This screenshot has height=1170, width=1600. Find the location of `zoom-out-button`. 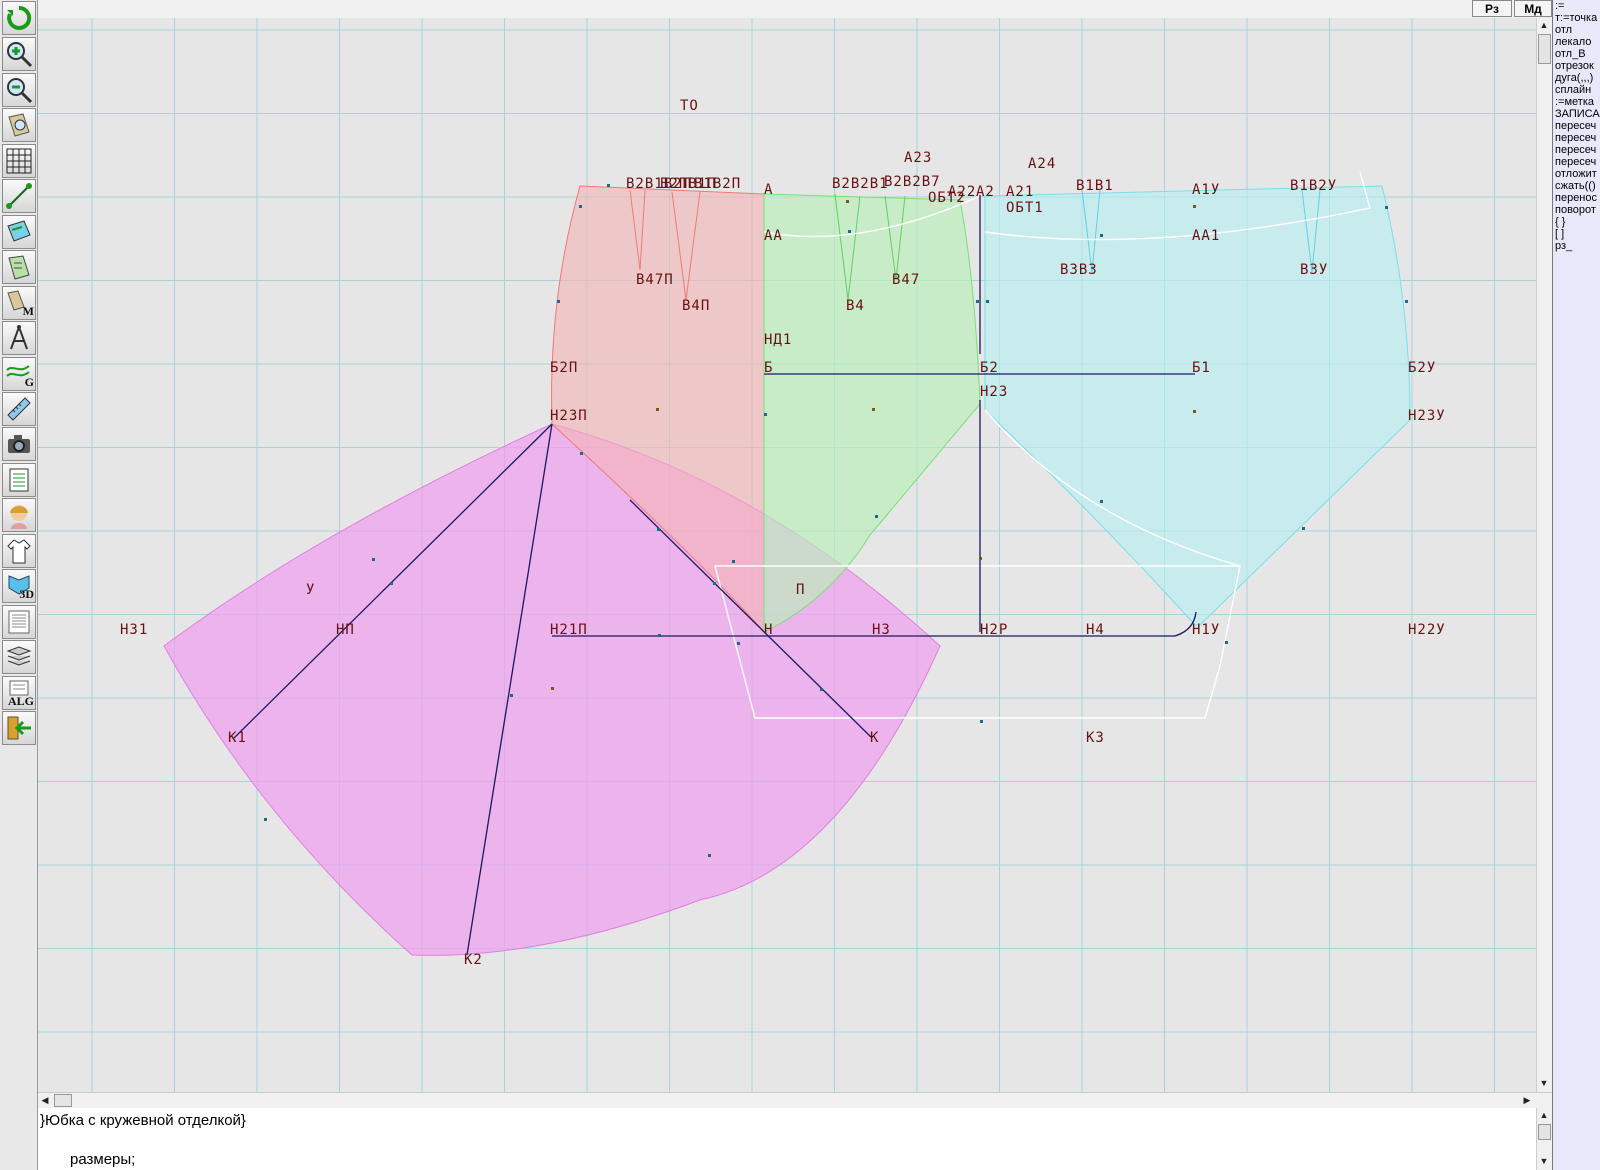

zoom-out-button is located at coordinates (19, 90).